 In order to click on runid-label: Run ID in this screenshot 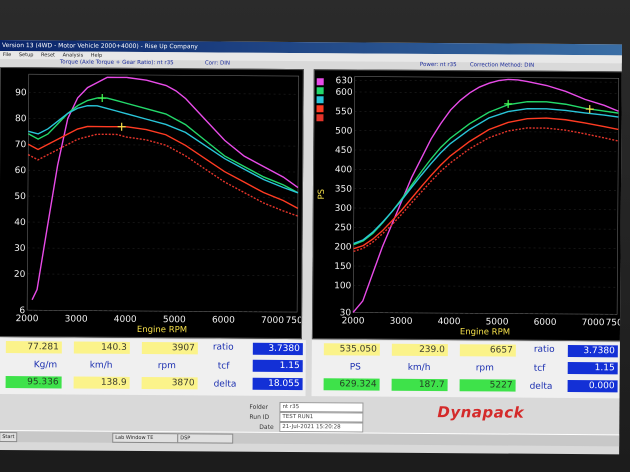, I will do `click(259, 417)`.